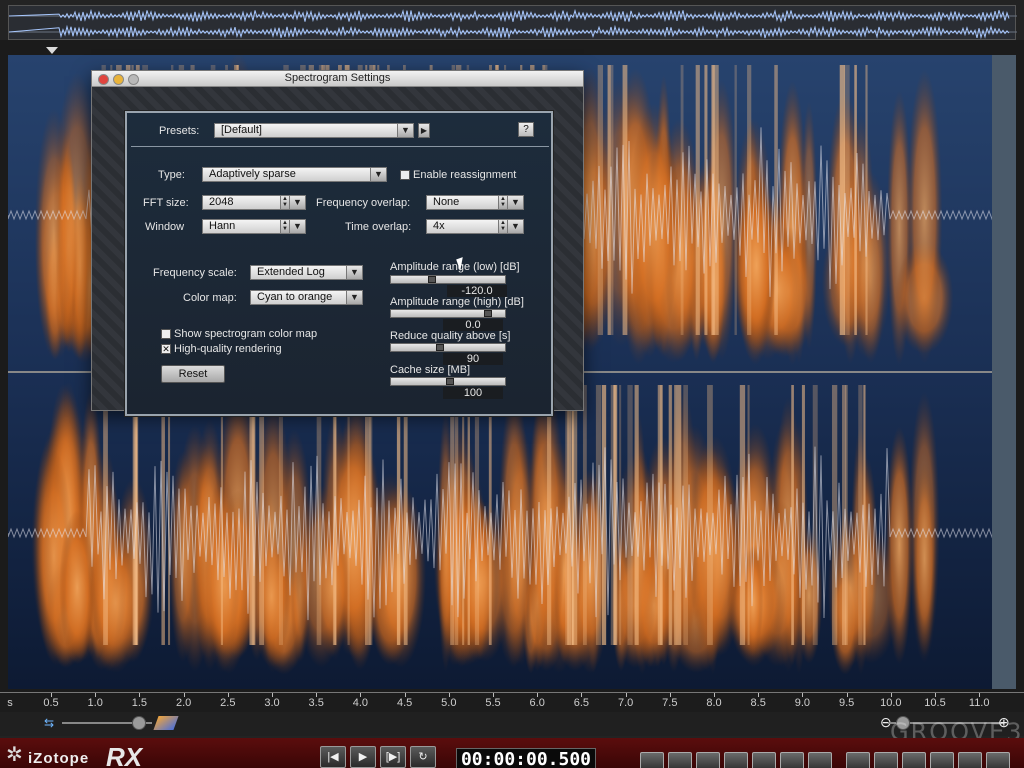 Image resolution: width=1024 pixels, height=768 pixels. I want to click on cache-size-label: Cache size [MB], so click(430, 370).